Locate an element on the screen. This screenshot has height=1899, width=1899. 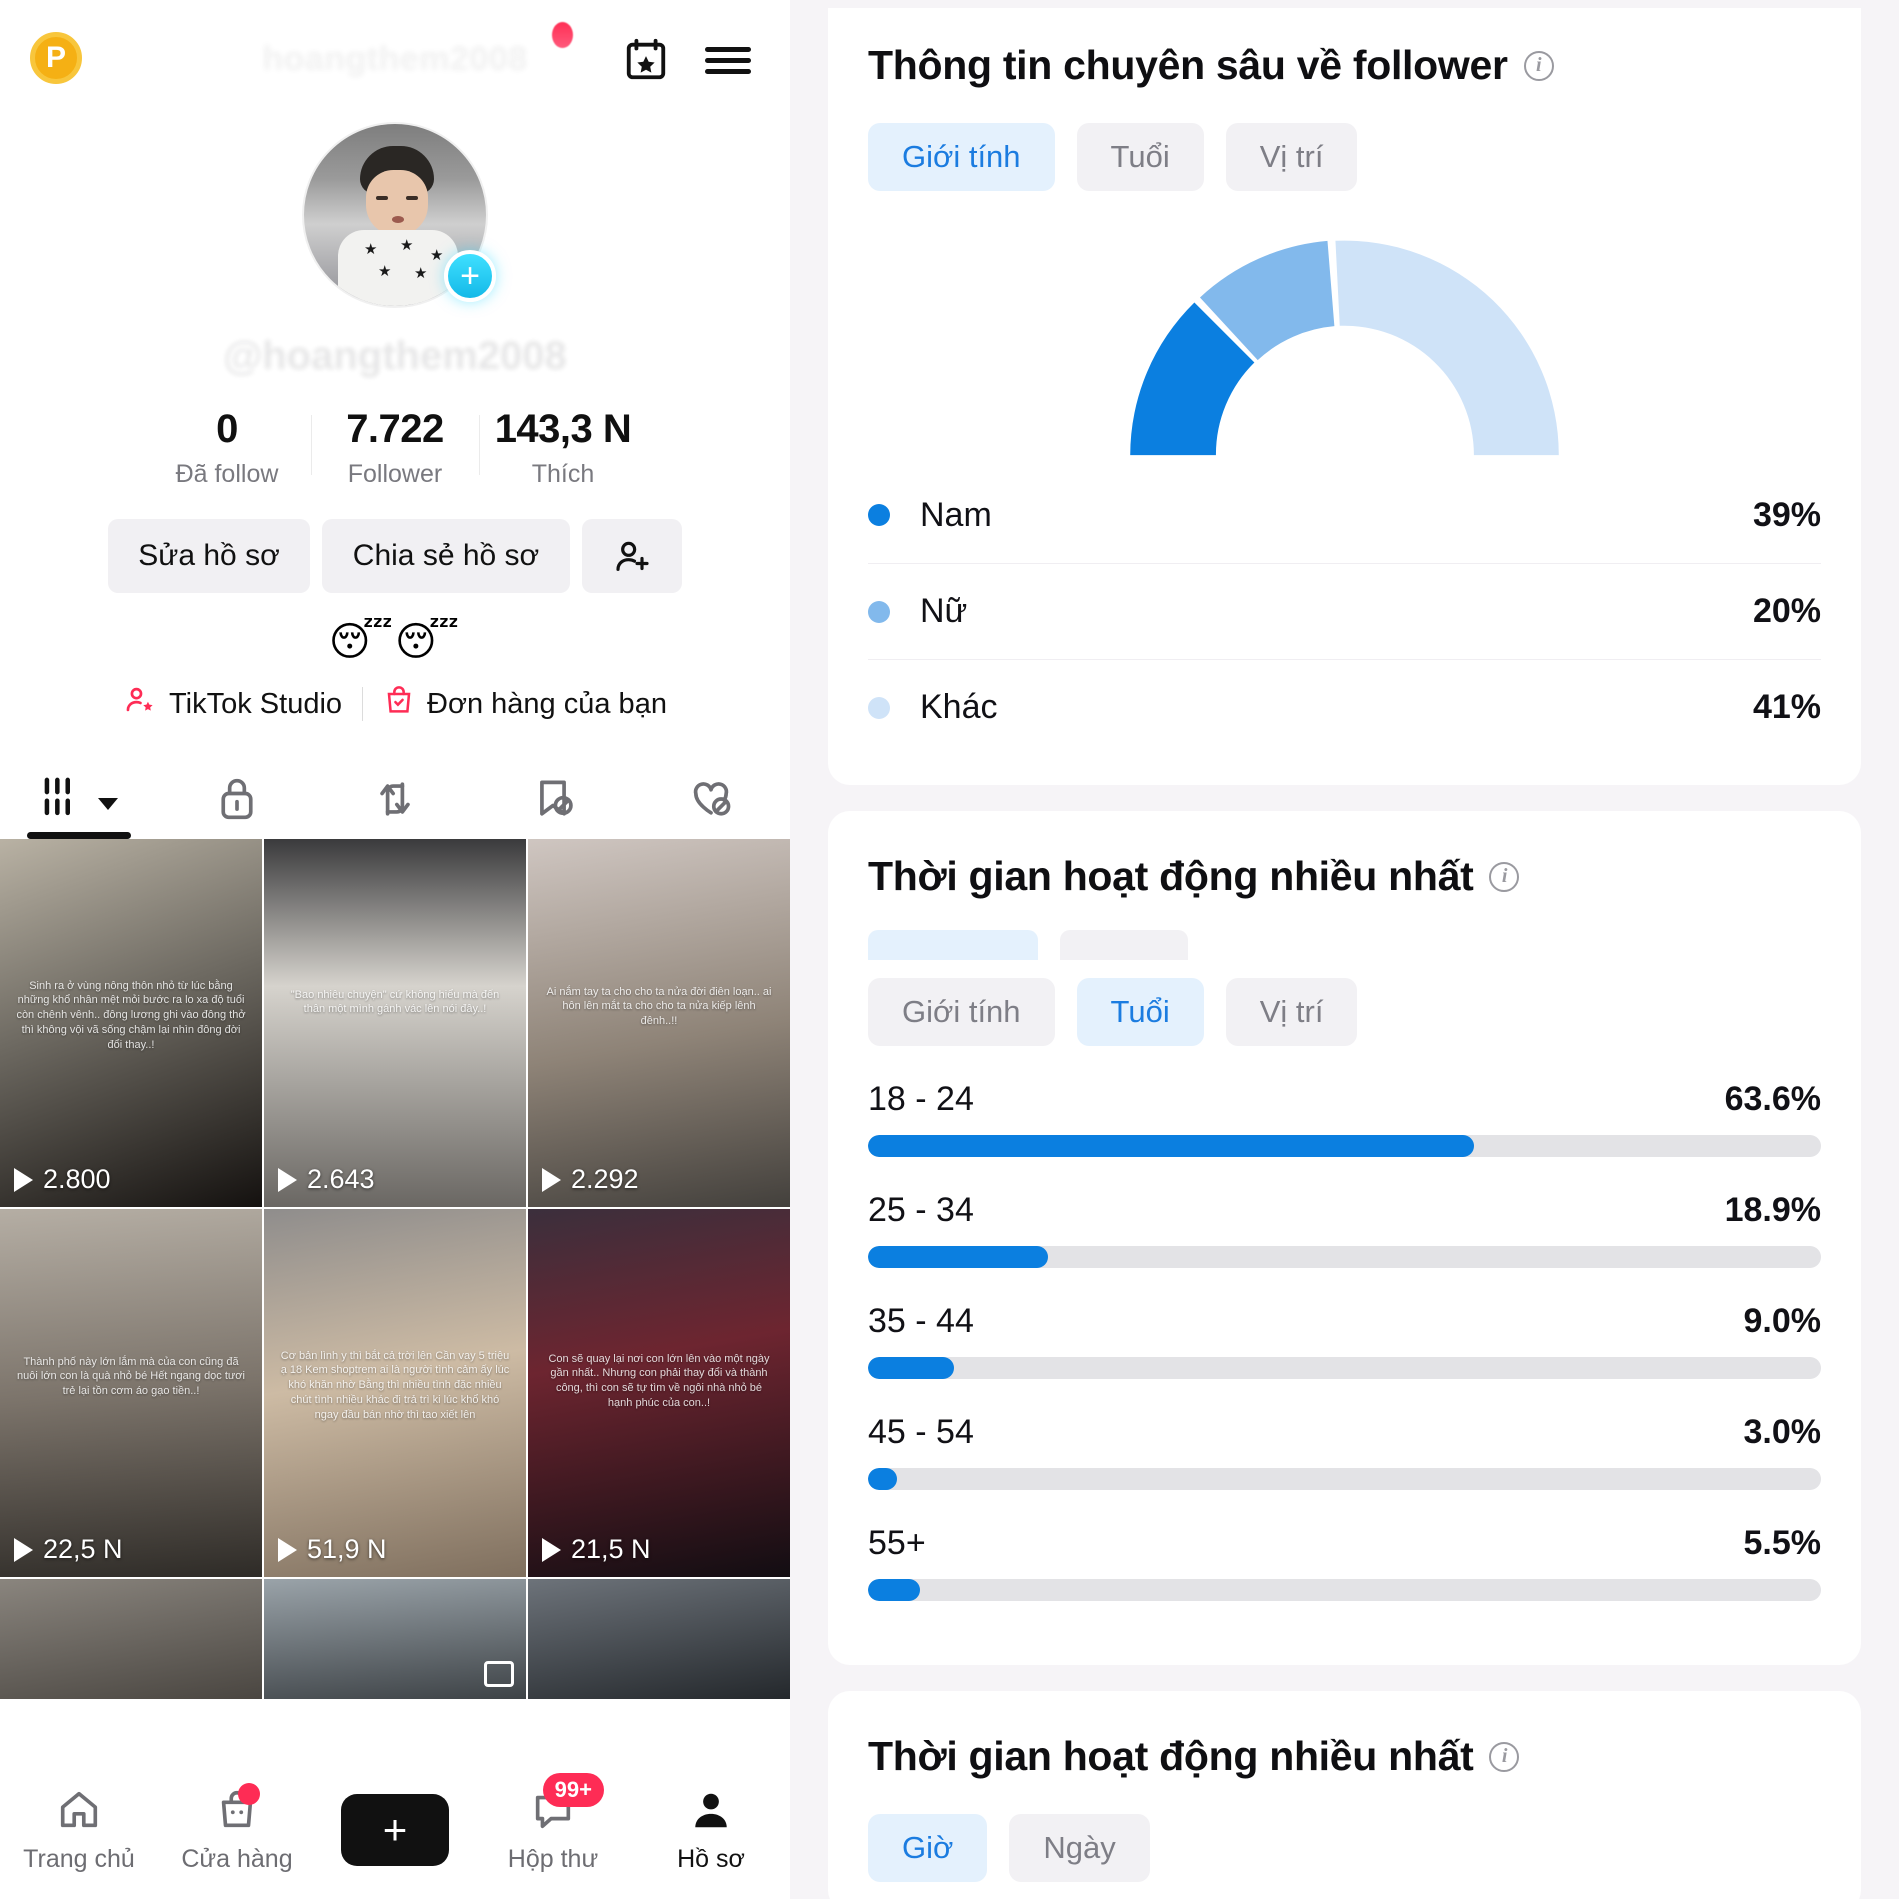
activity-age-title: Thời gian hoạt động nhiều nhất is located at coordinates (1171, 876).